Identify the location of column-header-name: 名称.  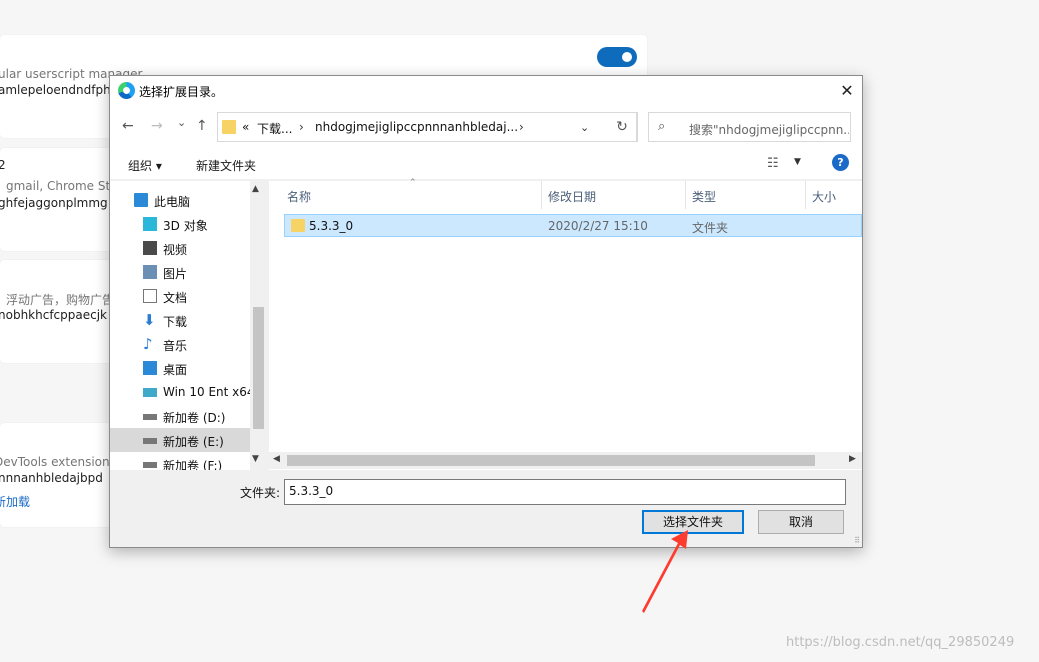
(299, 196).